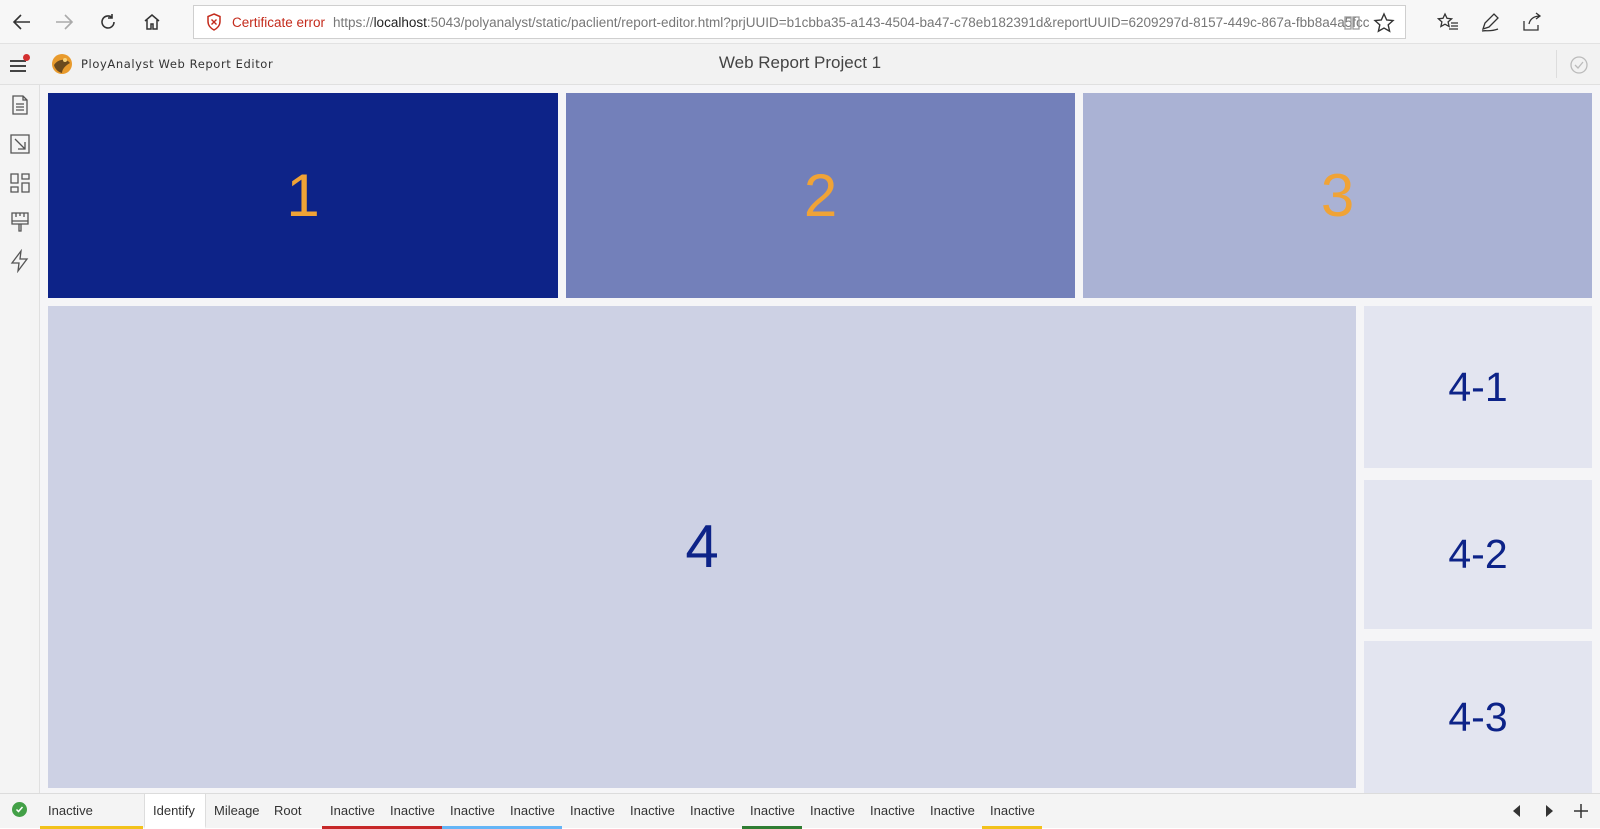 The height and width of the screenshot is (829, 1600). I want to click on share-button, so click(1532, 22).